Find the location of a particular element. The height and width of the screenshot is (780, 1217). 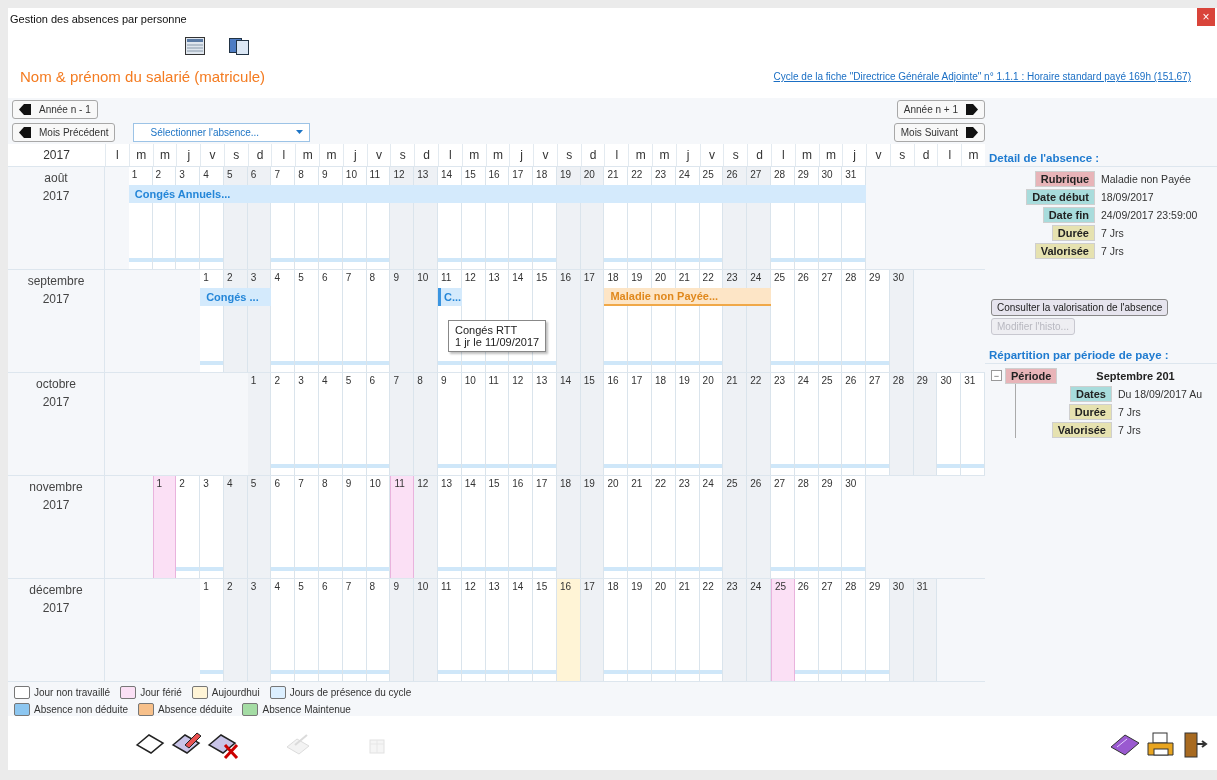

card-delete-icon is located at coordinates (223, 745).